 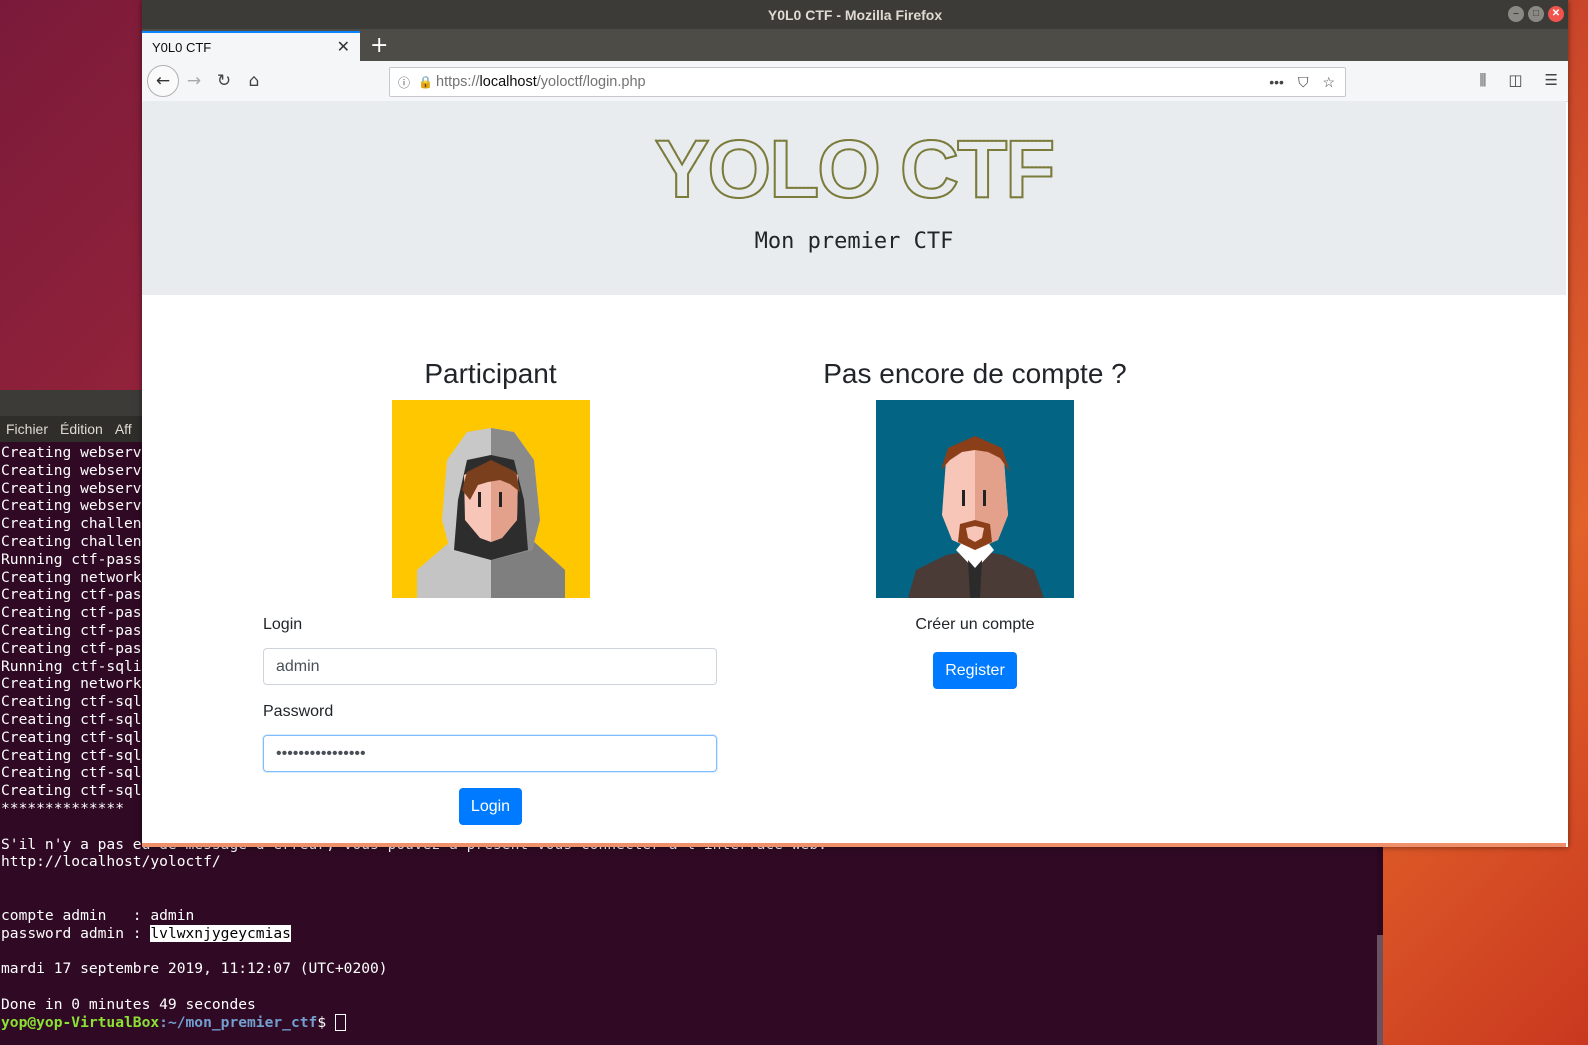 I want to click on prompt-symbol: $, so click(x=326, y=1022).